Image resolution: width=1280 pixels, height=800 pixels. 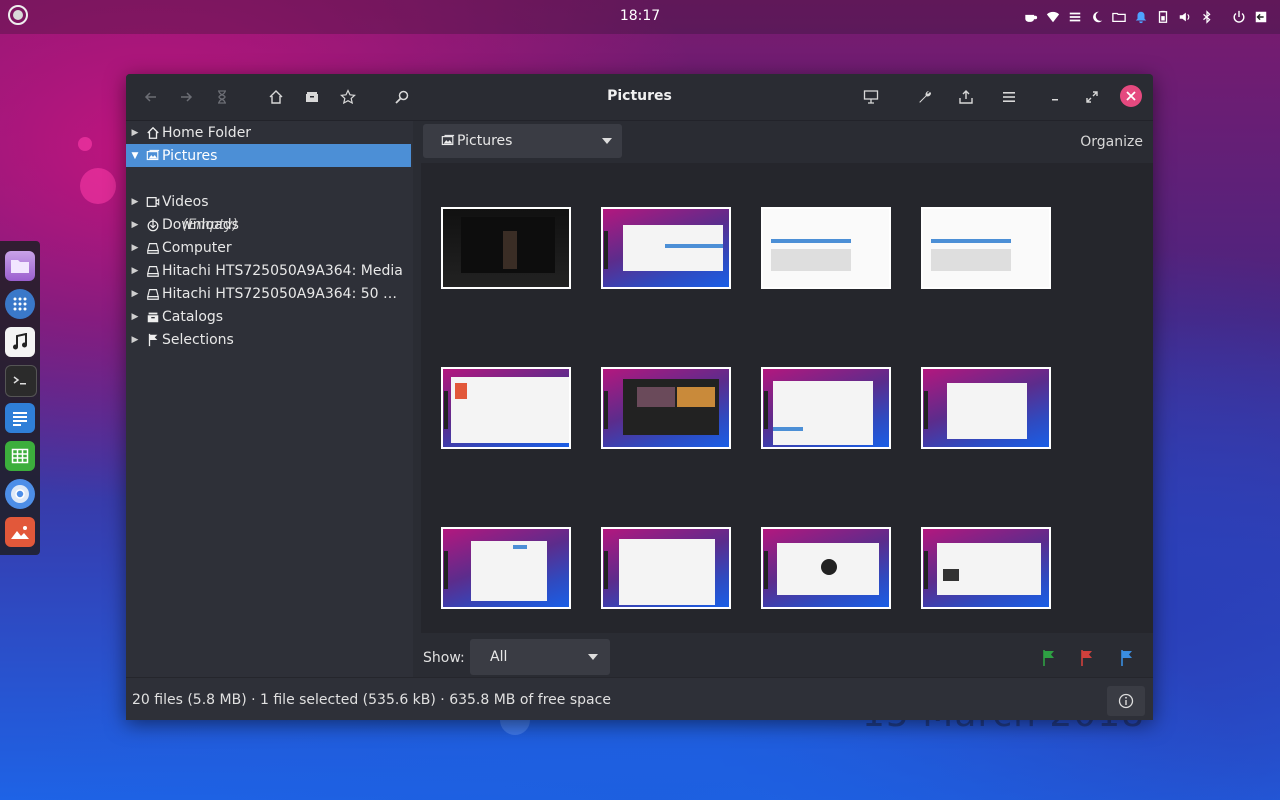 I want to click on chromium-icon, so click(x=20, y=494).